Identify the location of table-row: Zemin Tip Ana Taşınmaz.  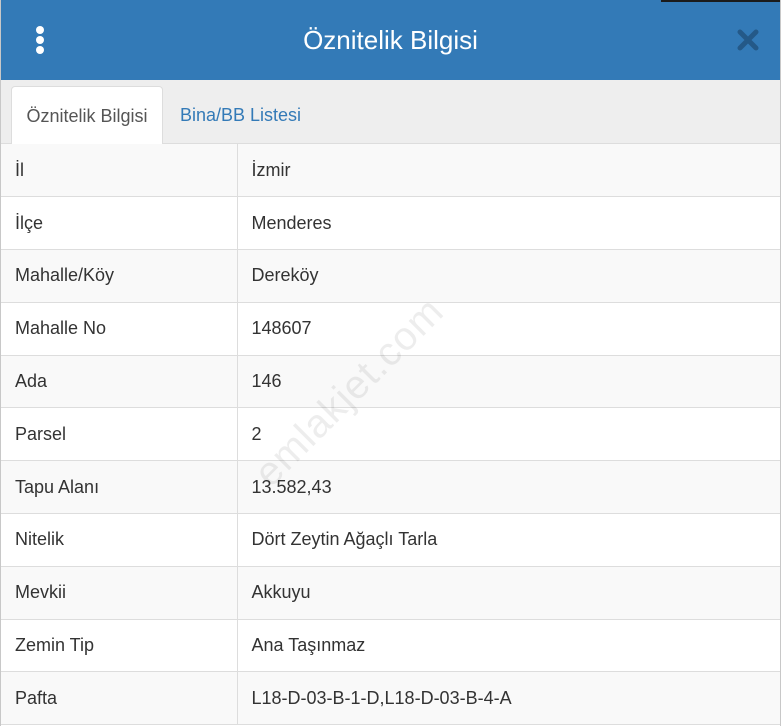
(390, 646).